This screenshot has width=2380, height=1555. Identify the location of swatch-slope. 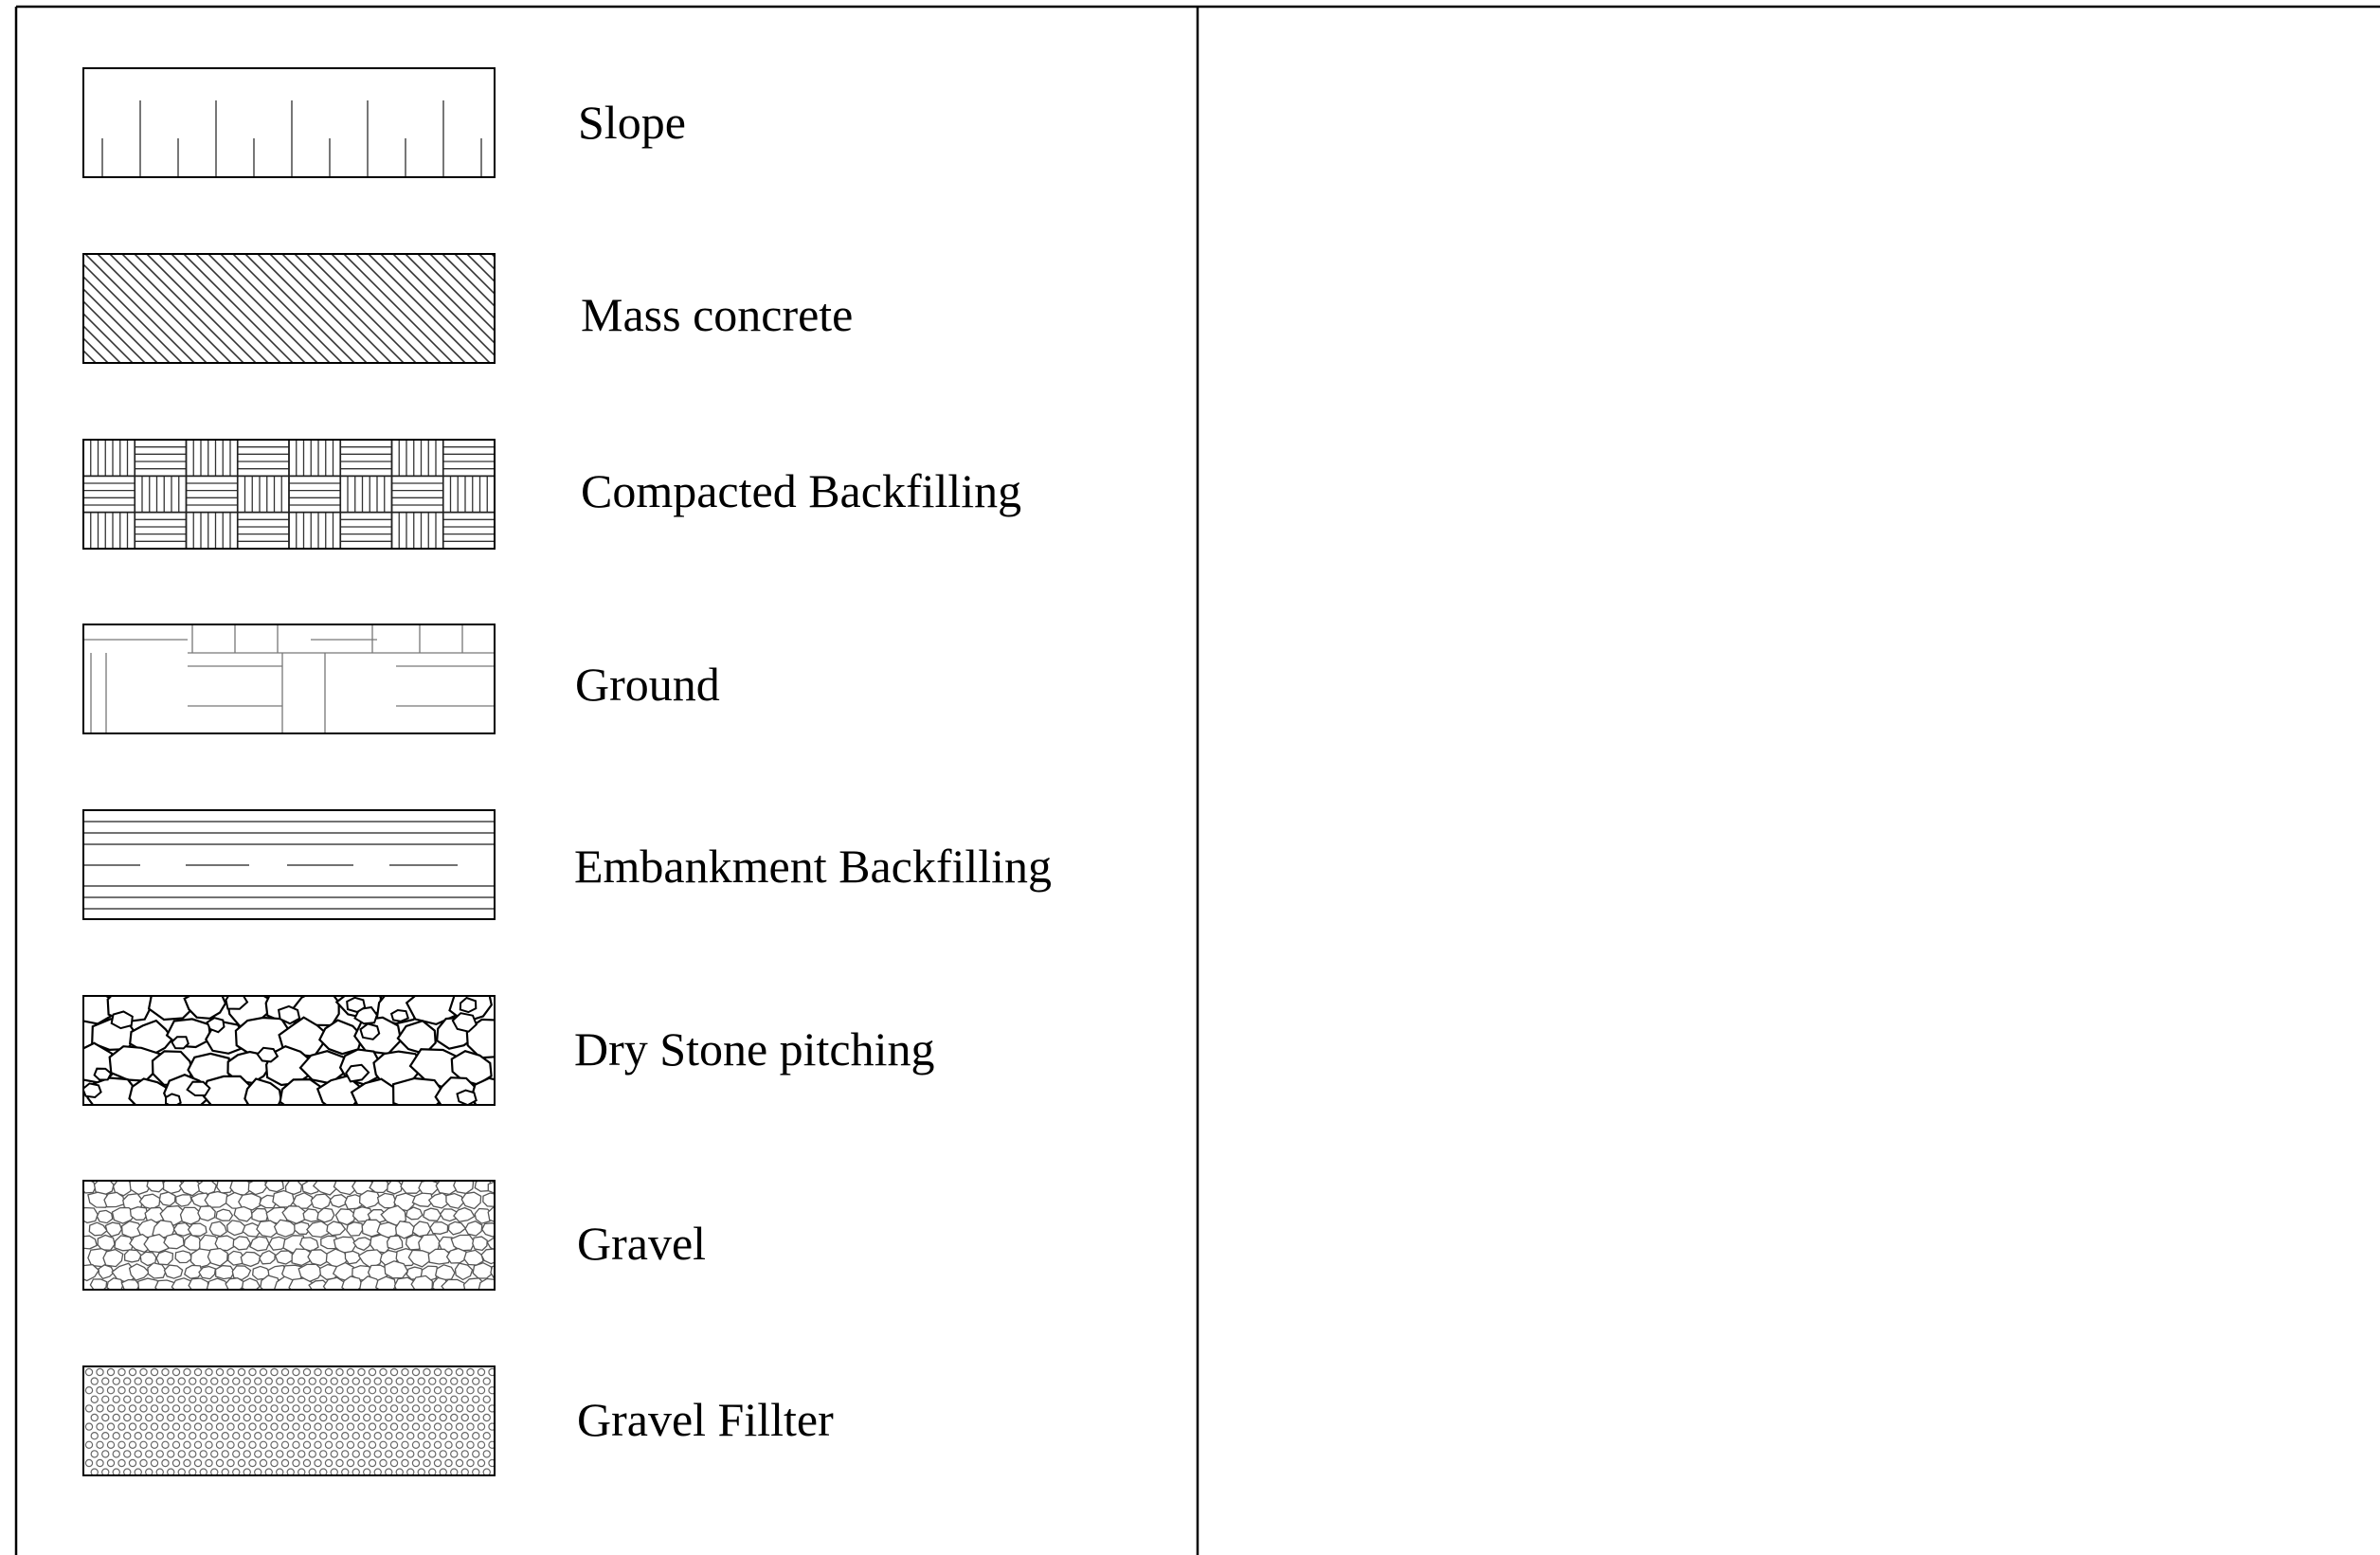
(289, 122).